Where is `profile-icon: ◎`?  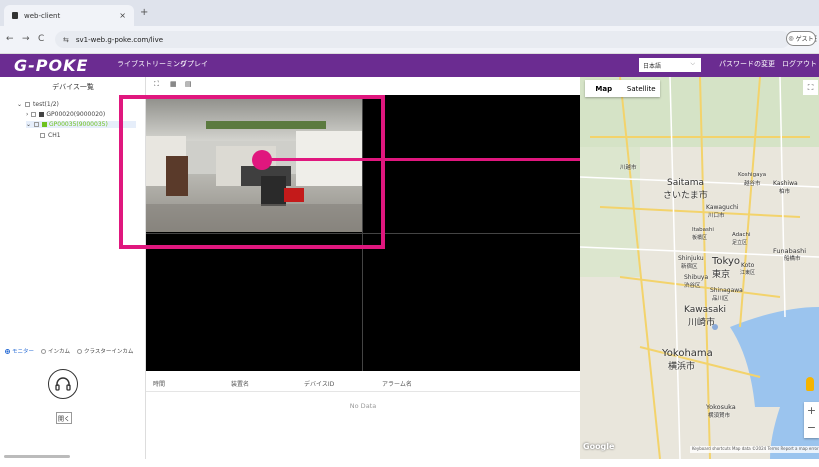 profile-icon: ◎ is located at coordinates (792, 38).